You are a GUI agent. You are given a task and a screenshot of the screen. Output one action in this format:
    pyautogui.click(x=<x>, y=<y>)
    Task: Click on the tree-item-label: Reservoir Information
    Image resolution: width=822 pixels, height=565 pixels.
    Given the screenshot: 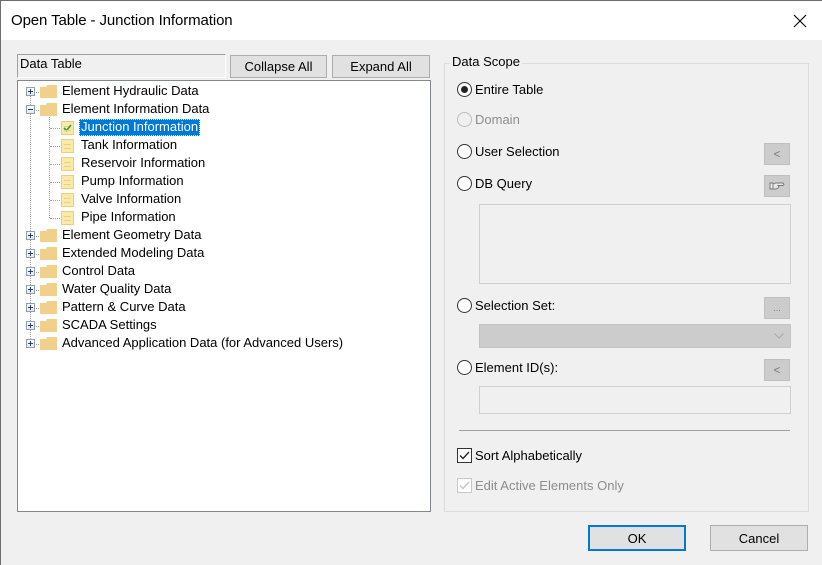 What is the action you would take?
    pyautogui.click(x=143, y=162)
    